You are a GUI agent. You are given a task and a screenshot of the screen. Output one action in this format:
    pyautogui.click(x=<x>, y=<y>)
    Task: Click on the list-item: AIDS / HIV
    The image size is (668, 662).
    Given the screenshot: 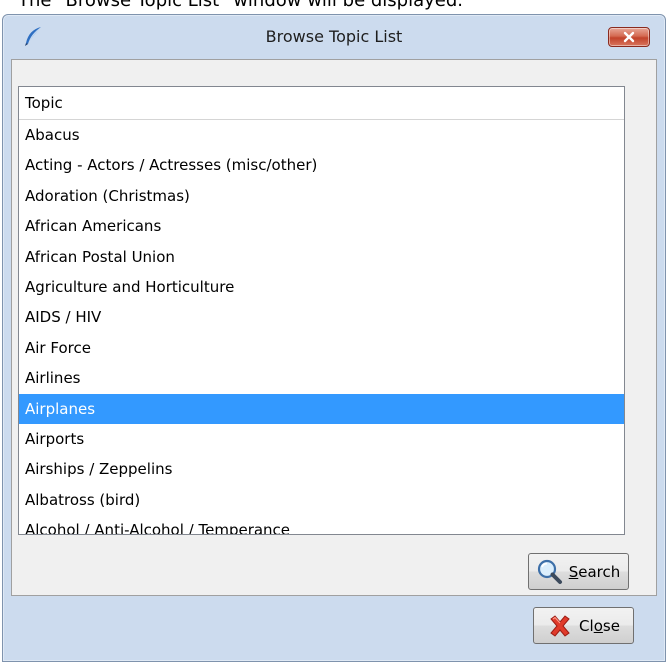 What is the action you would take?
    pyautogui.click(x=321, y=317)
    